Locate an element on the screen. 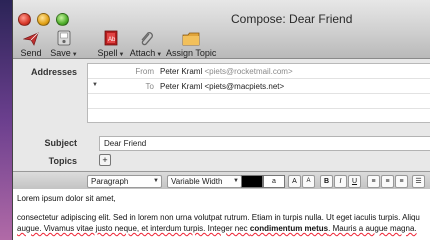 The width and height of the screenshot is (430, 240). paragraph-style-select: Paragraph ▼ is located at coordinates (124, 181).